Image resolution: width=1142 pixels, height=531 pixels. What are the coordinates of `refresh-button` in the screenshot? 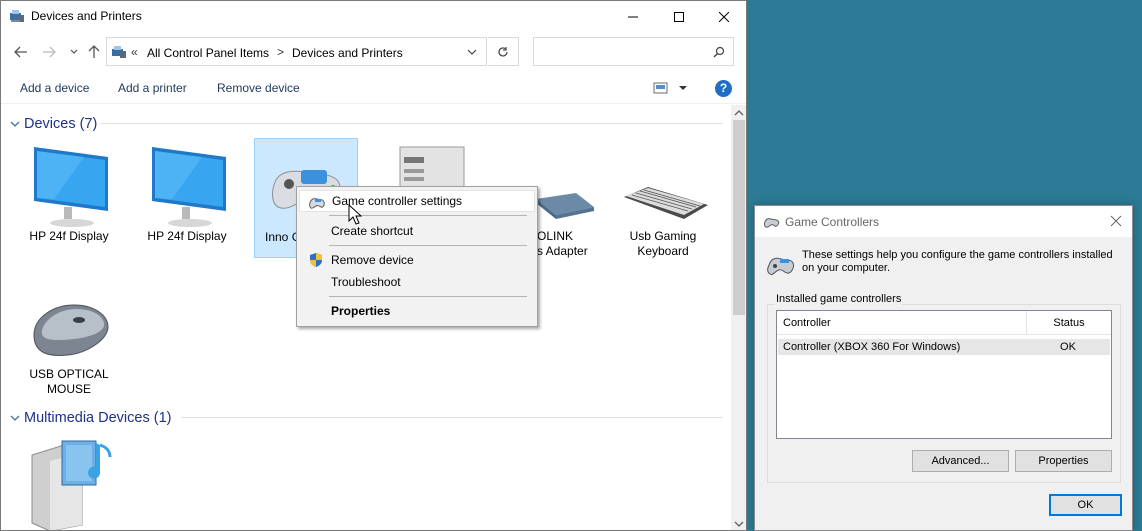 It's located at (503, 51).